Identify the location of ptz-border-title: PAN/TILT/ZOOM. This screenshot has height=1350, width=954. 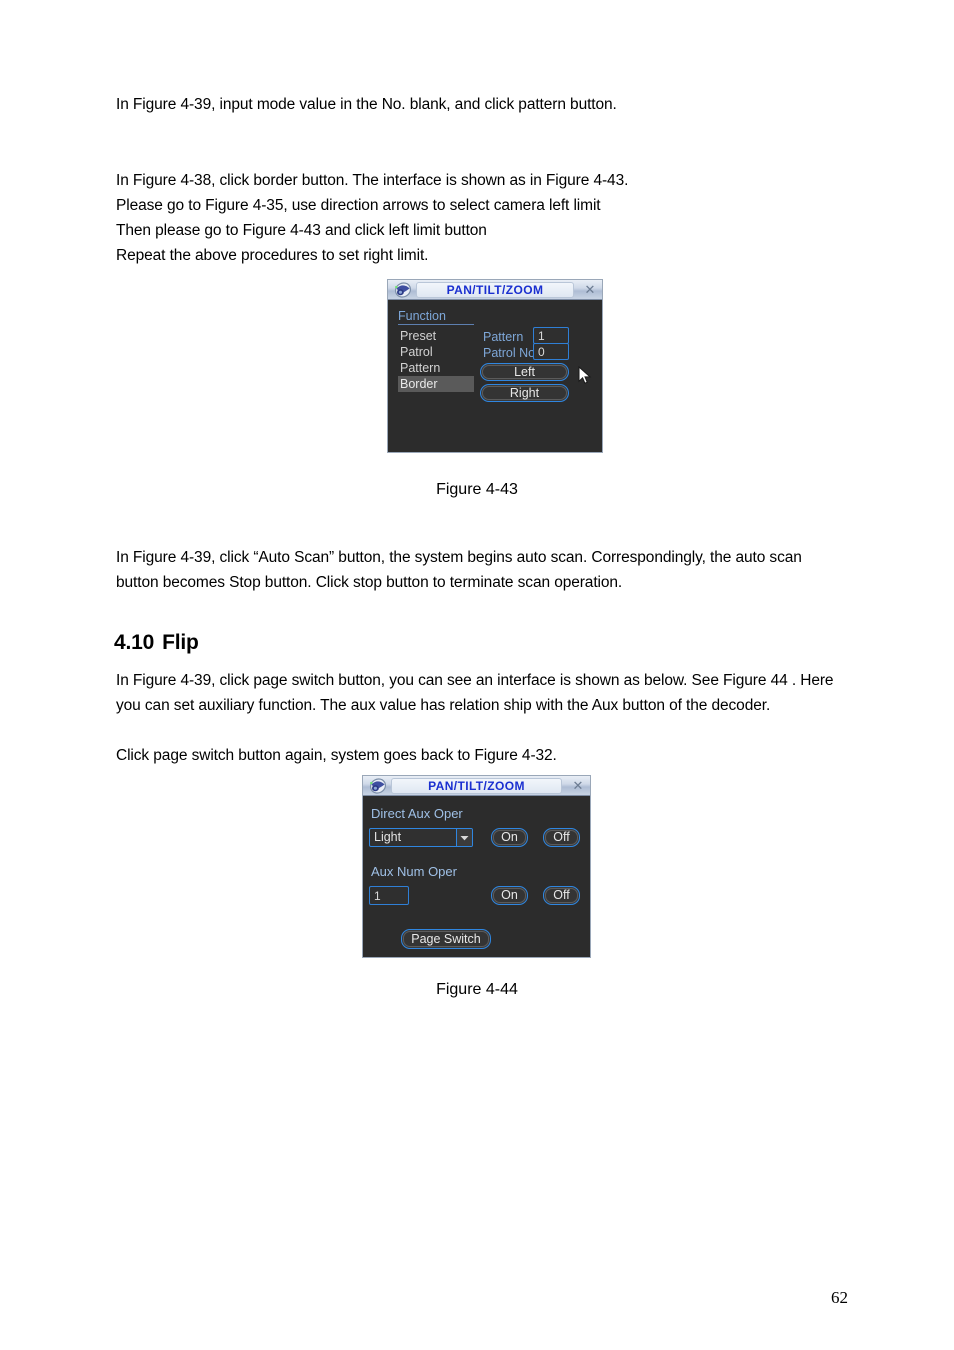
(495, 289).